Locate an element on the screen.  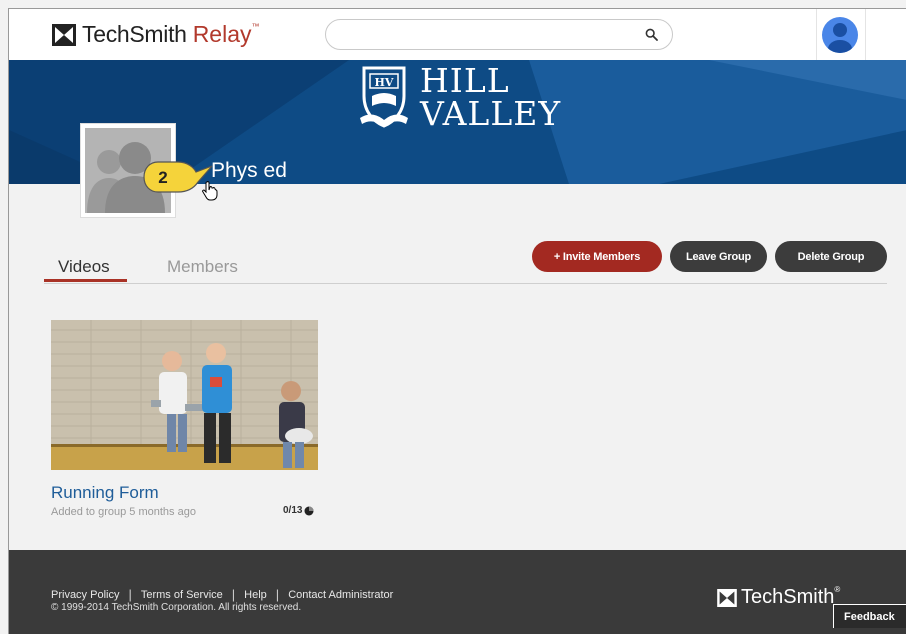
terms-of-service-link: Terms of Service is located at coordinates (182, 595).